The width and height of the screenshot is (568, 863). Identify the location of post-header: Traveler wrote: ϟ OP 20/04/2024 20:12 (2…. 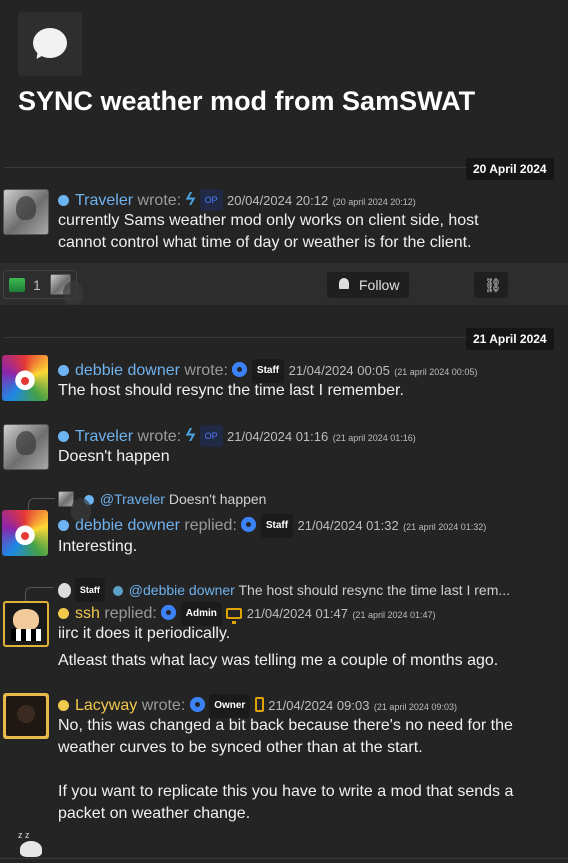
(237, 200).